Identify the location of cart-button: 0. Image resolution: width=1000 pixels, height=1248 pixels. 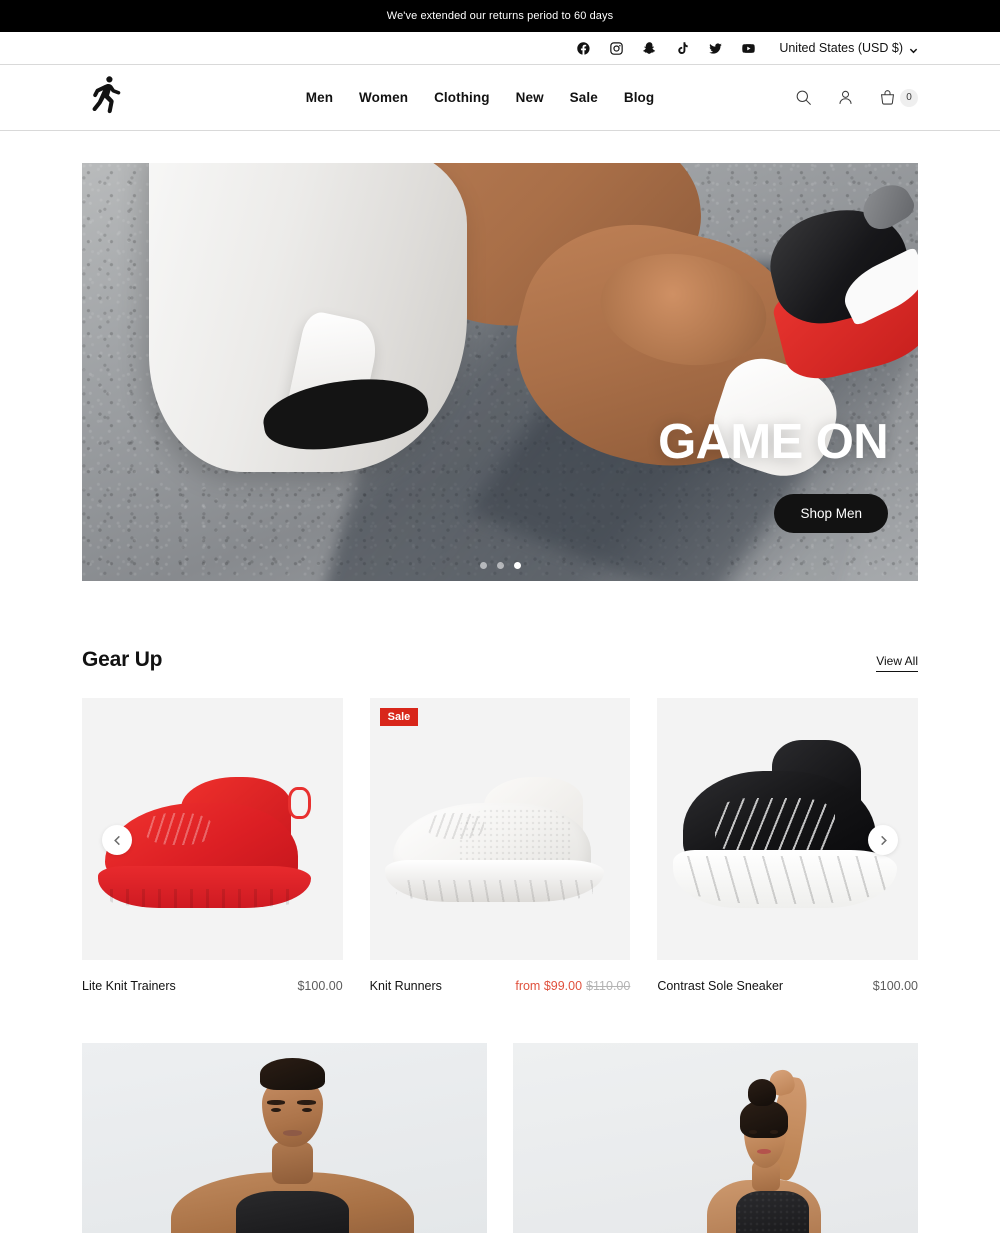
(897, 98).